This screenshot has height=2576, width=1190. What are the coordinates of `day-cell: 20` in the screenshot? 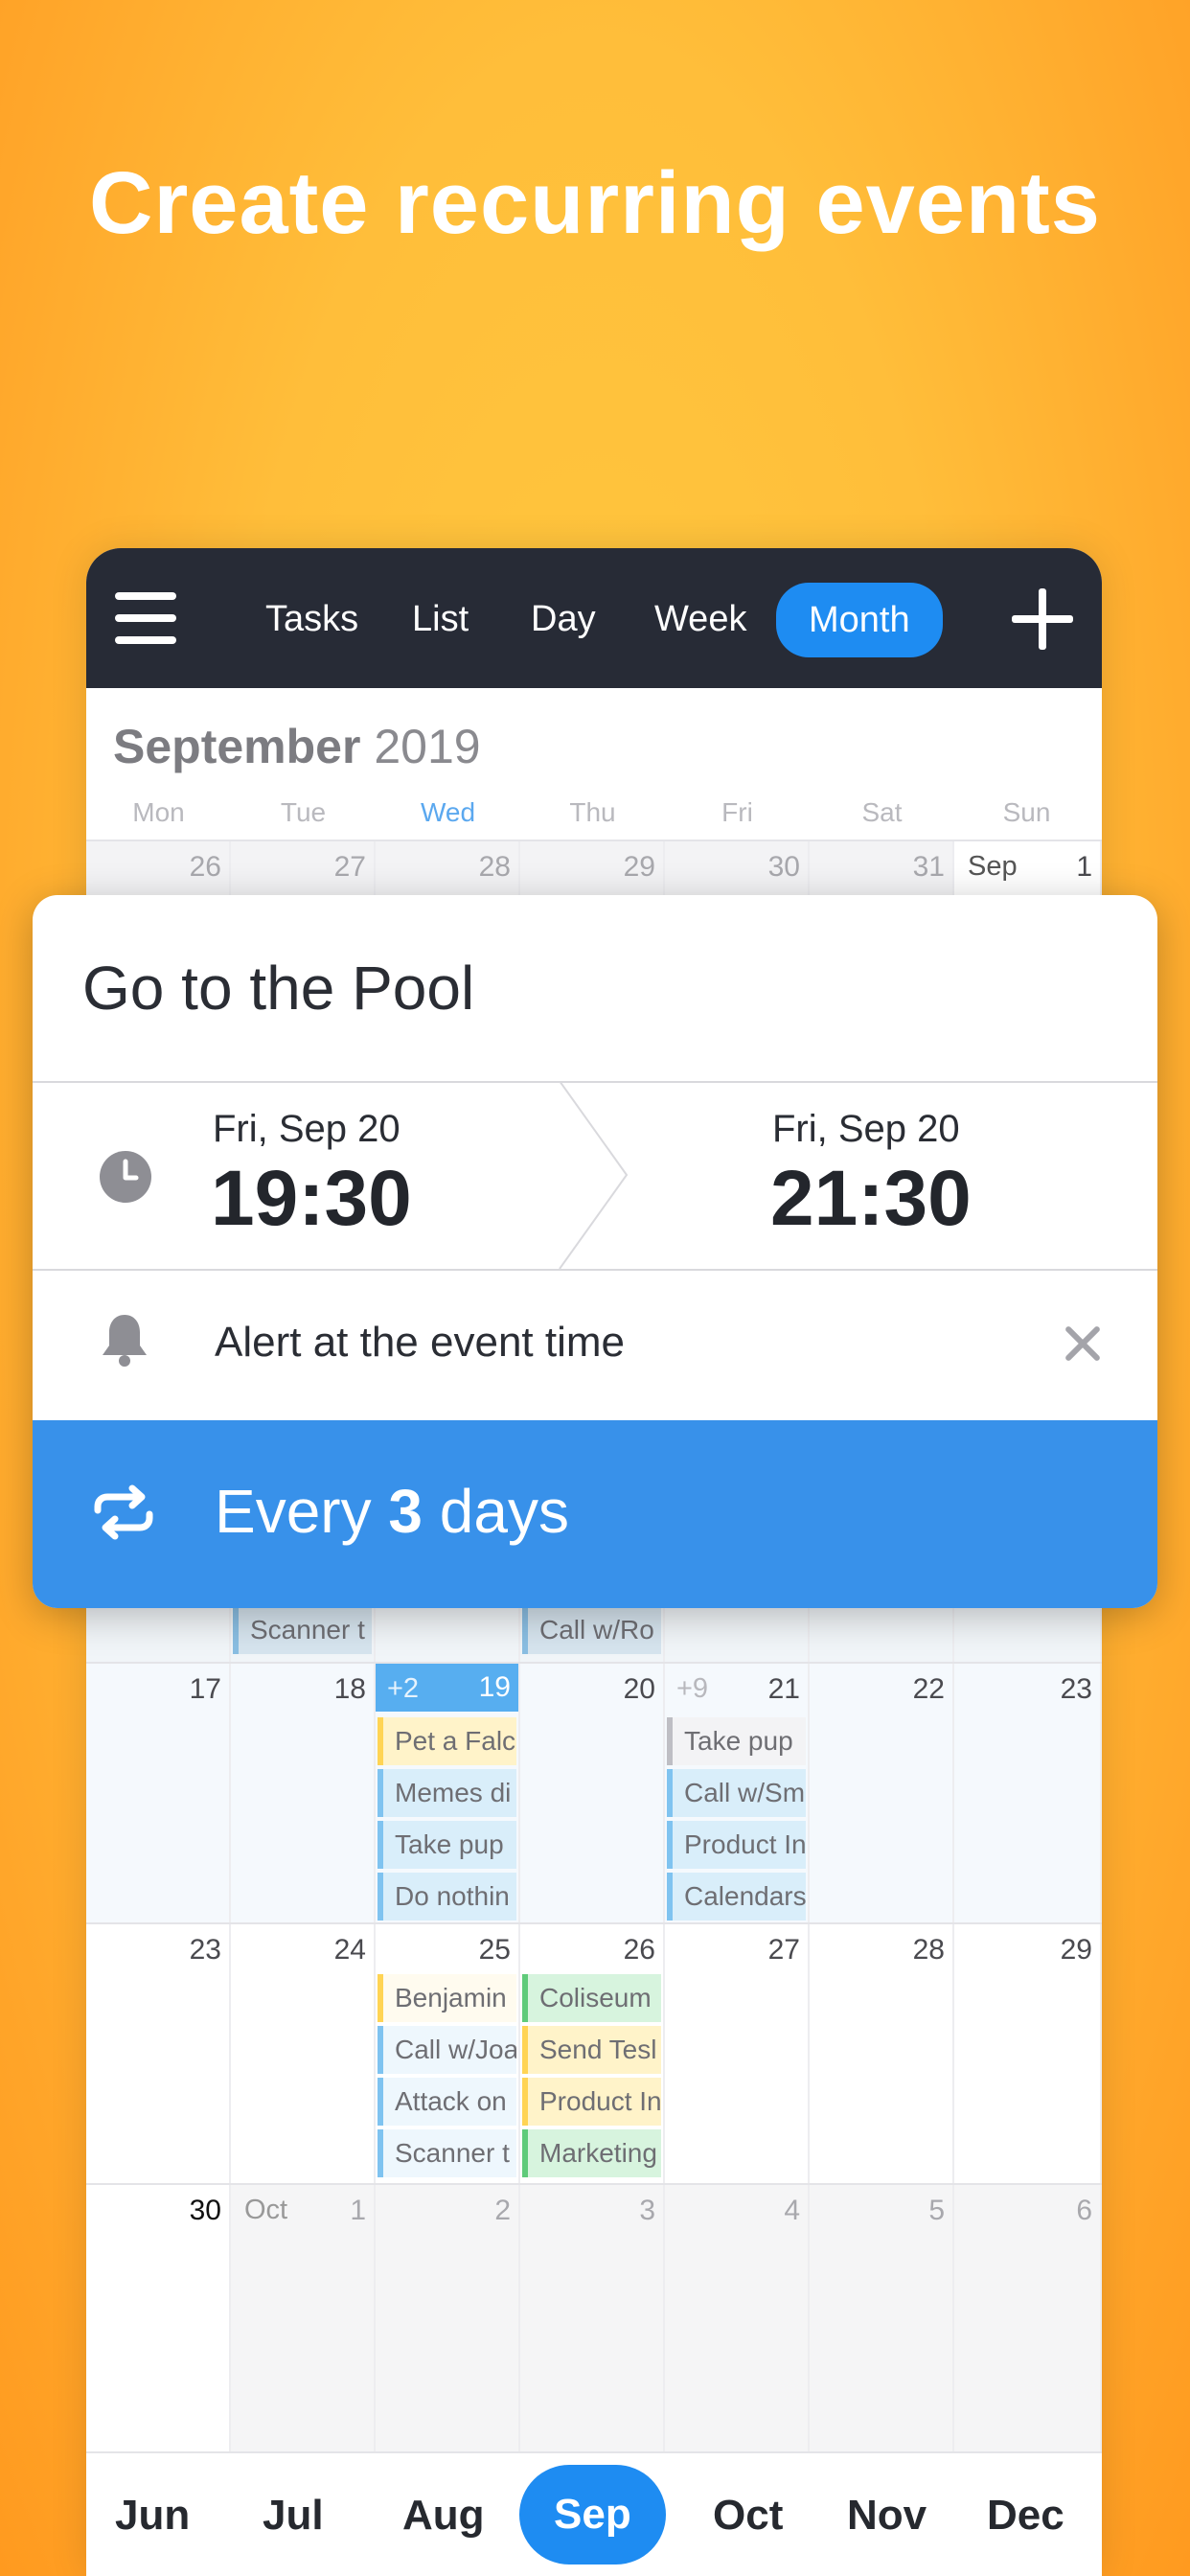 It's located at (592, 1793).